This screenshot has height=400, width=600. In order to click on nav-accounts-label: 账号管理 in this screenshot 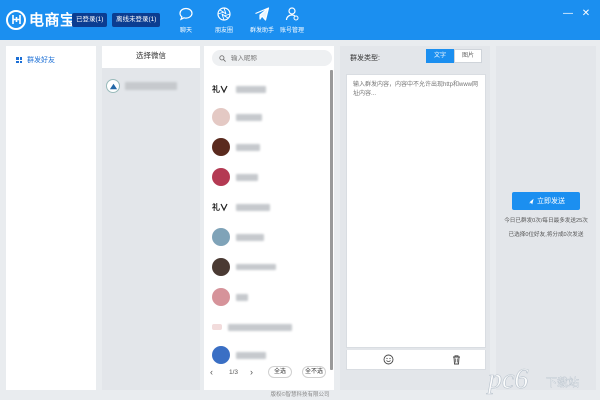, I will do `click(291, 31)`.